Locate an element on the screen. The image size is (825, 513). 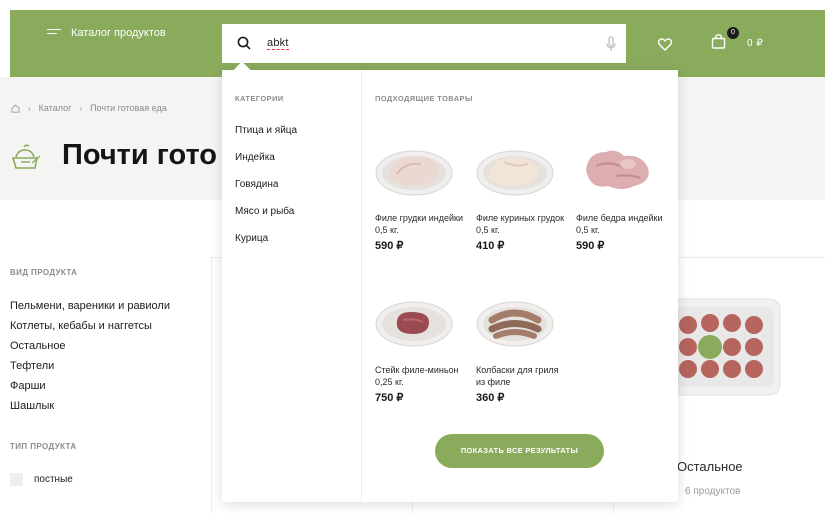
meatballs-tray-image is located at coordinates (724, 347).